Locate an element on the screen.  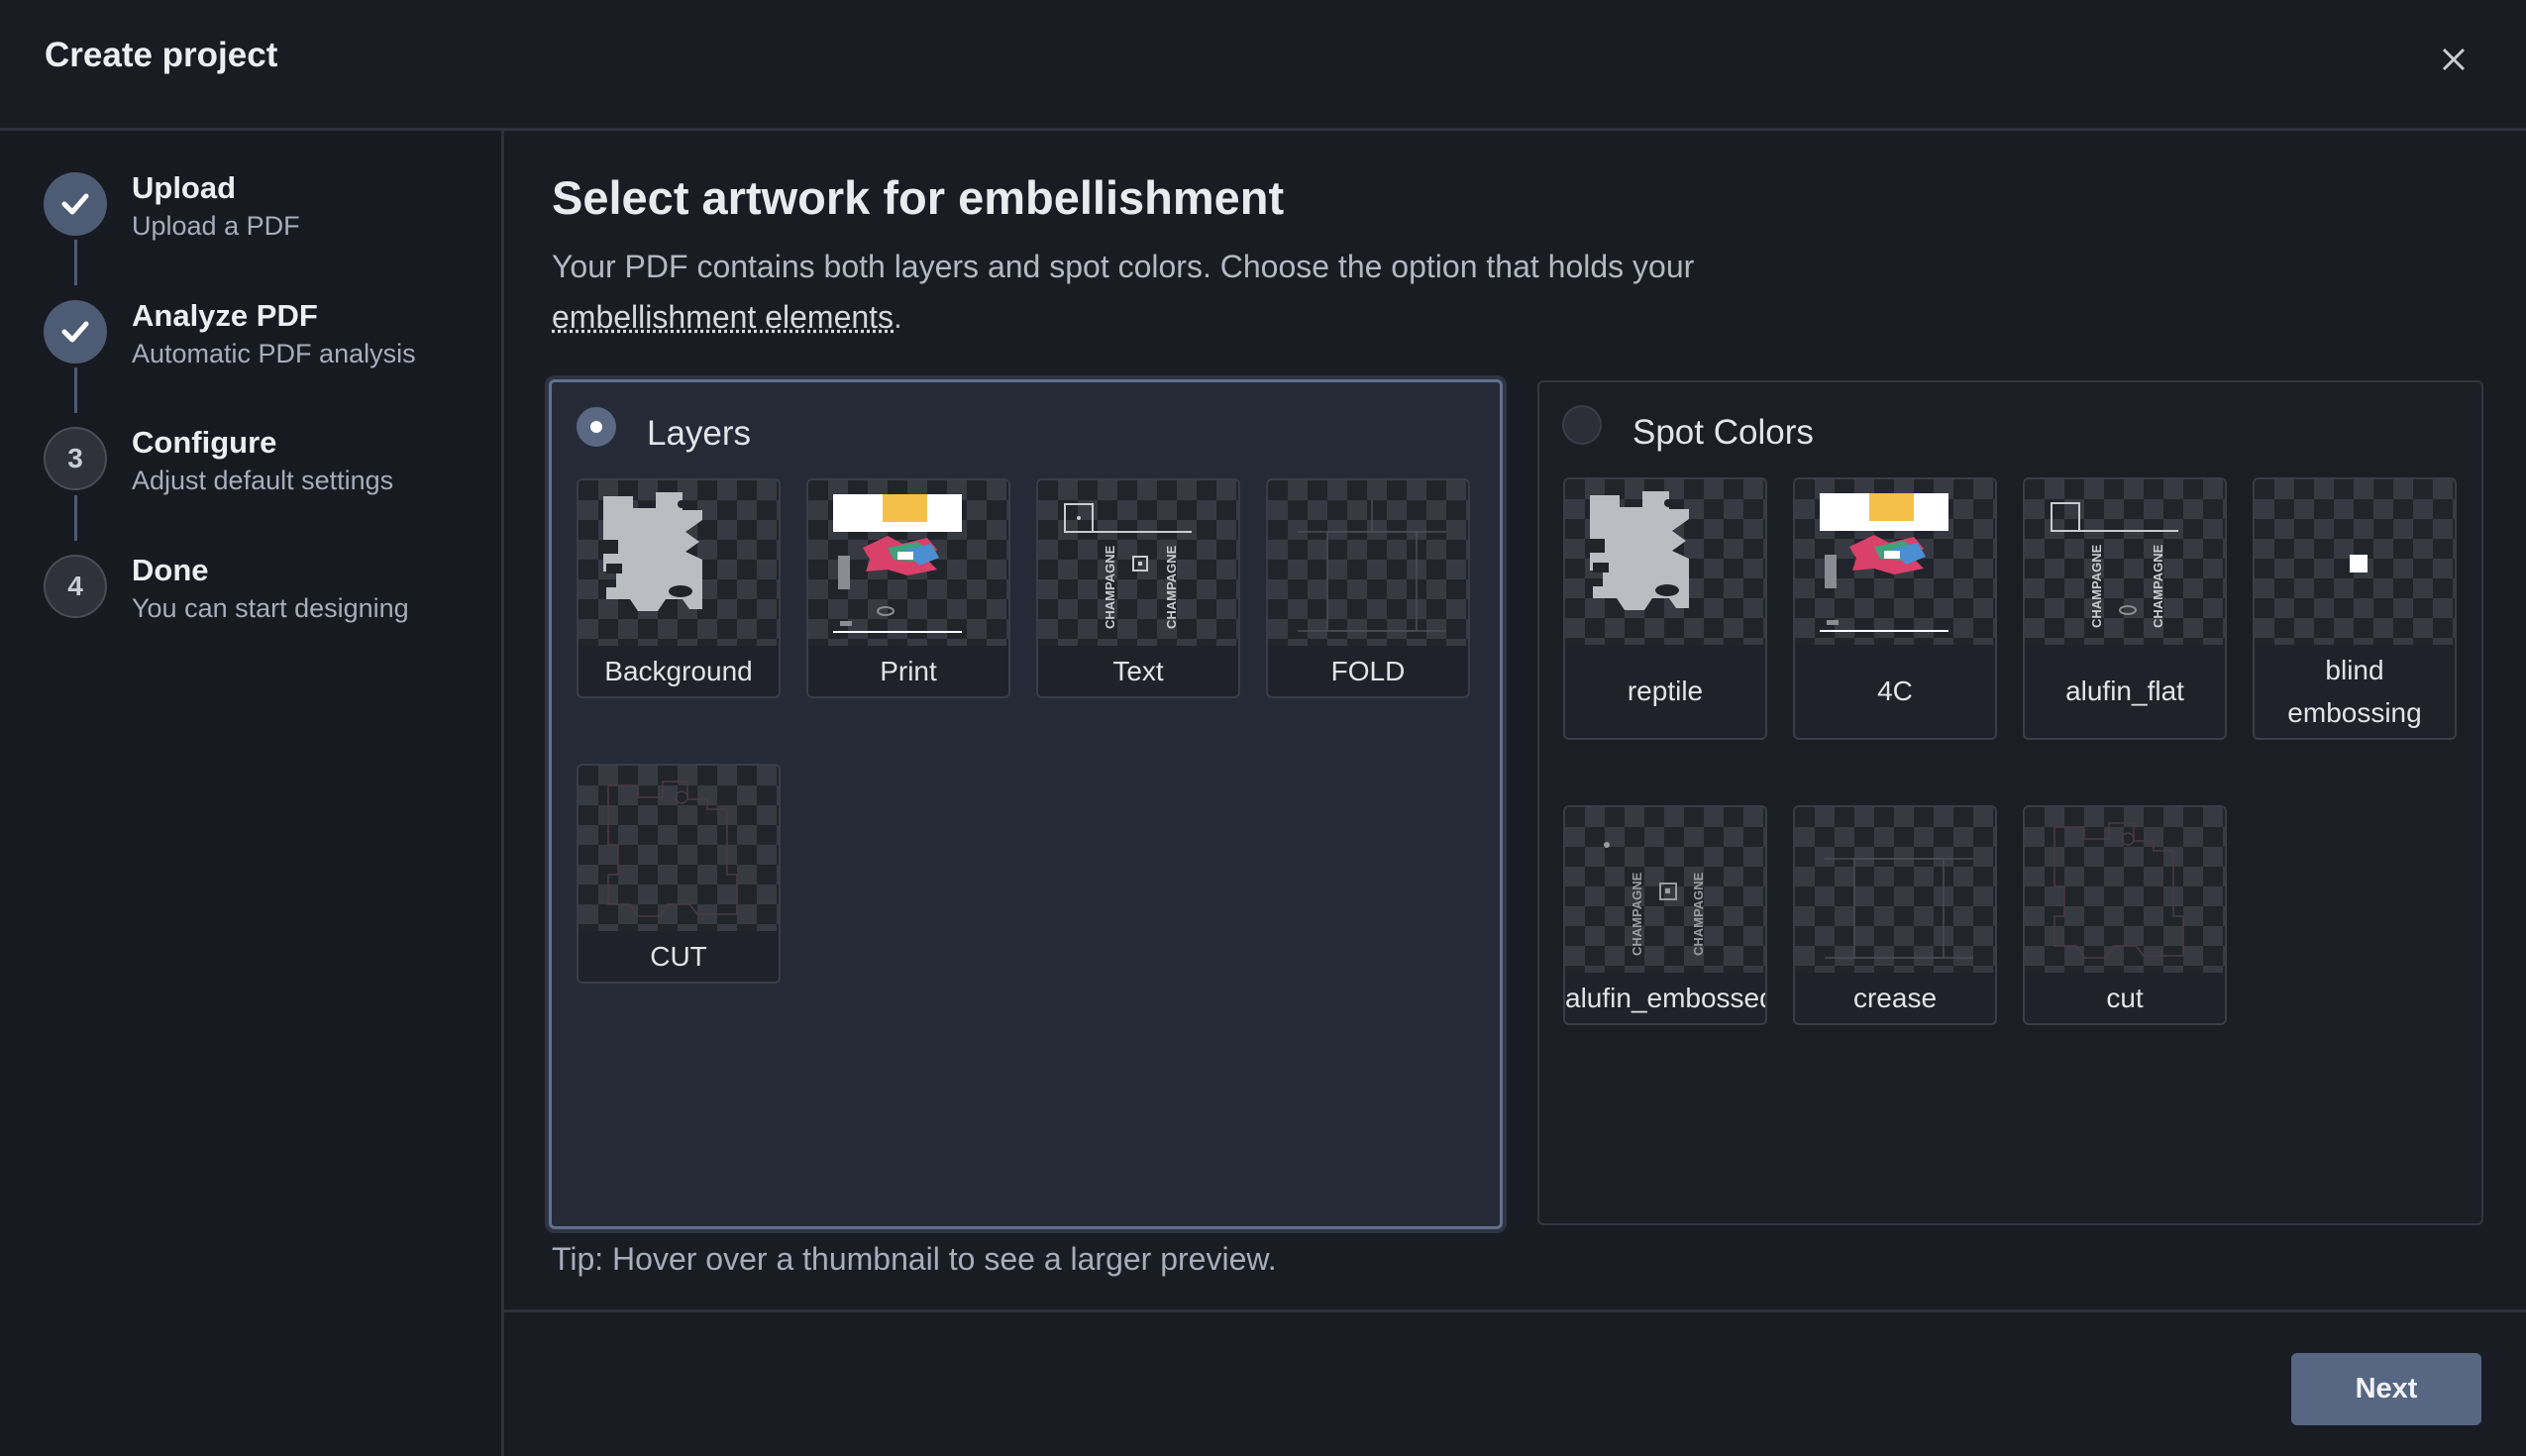
thumbnail-caption: 4C is located at coordinates (1895, 691).